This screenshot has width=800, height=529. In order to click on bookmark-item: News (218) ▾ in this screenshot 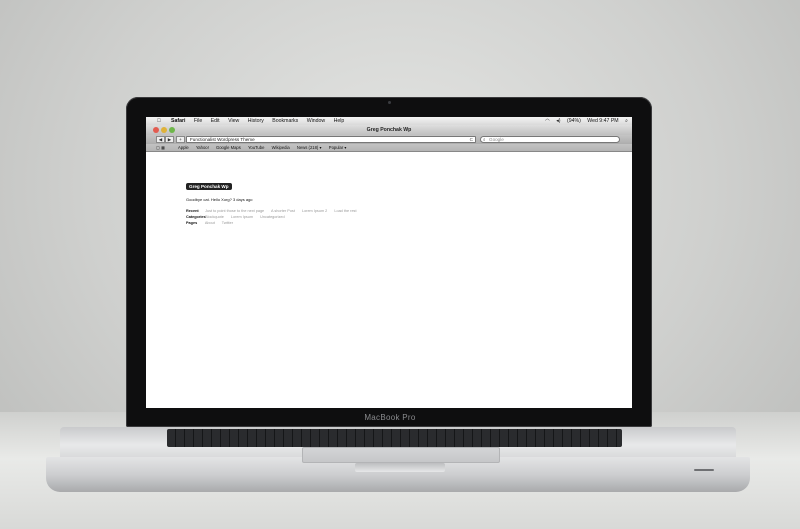, I will do `click(309, 147)`.